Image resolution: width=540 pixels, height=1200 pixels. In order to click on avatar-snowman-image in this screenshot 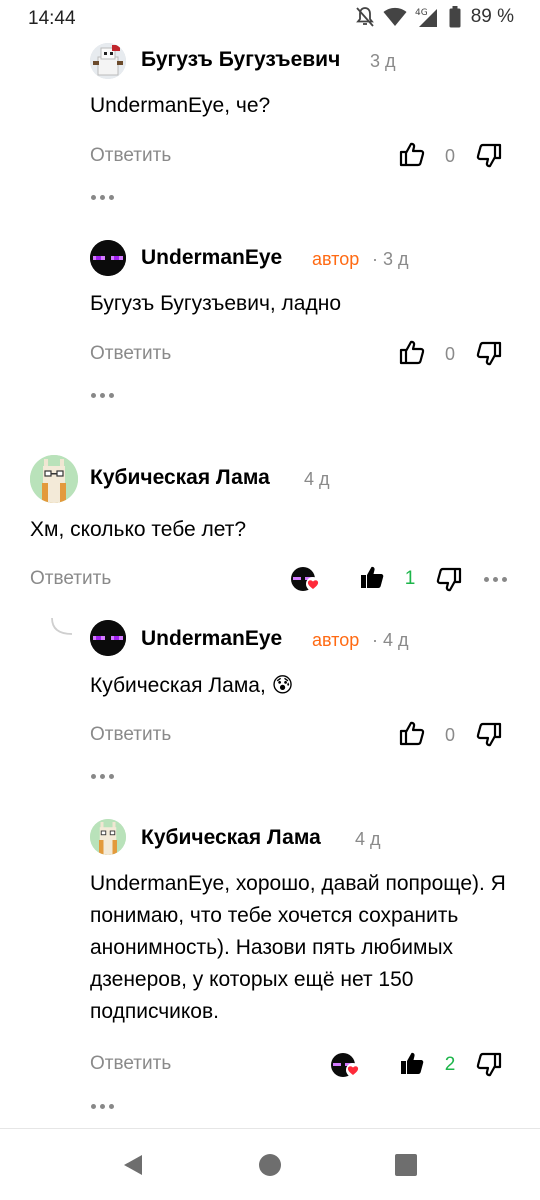, I will do `click(108, 61)`.